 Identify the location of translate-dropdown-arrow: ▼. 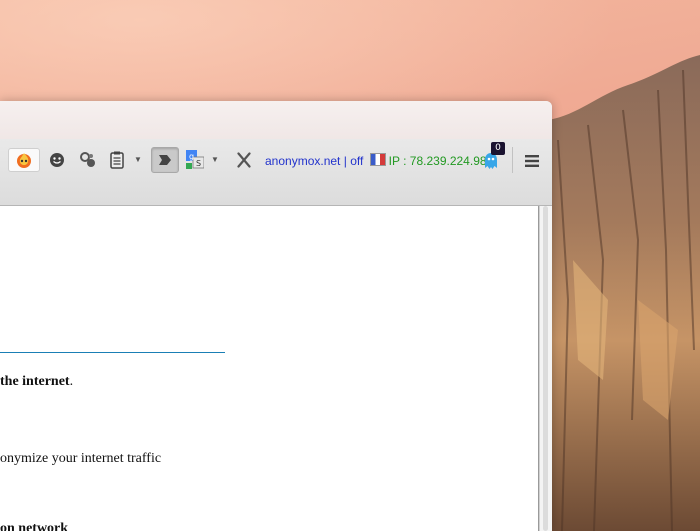
(215, 159).